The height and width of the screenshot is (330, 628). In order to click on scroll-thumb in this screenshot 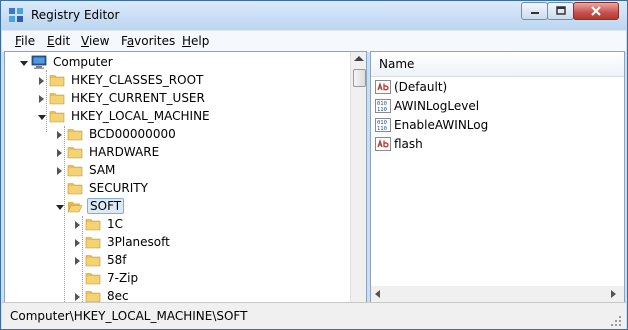, I will do `click(359, 78)`.